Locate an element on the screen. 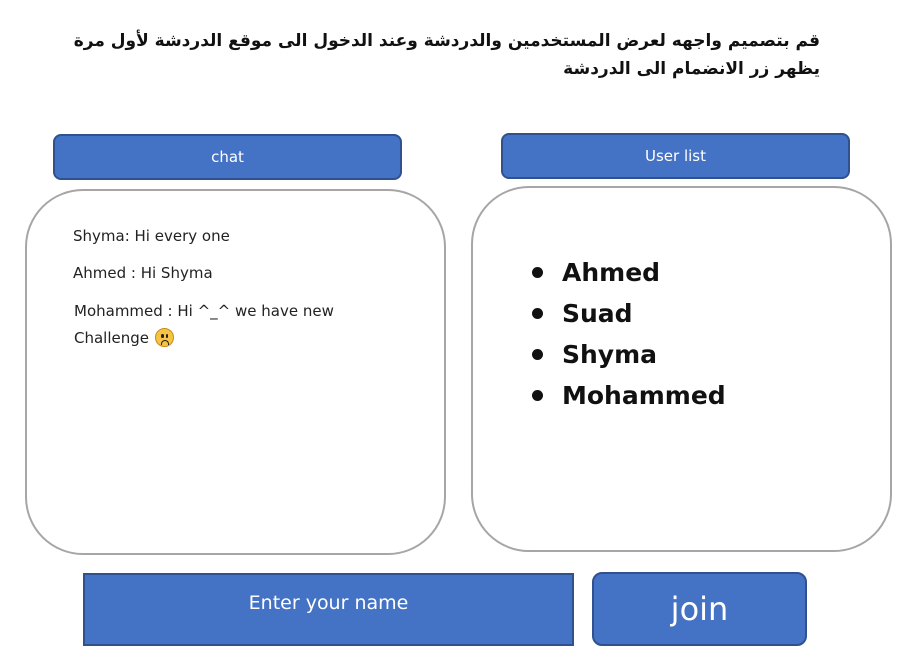 The width and height of the screenshot is (924, 667). chat-header-button: chat is located at coordinates (227, 157).